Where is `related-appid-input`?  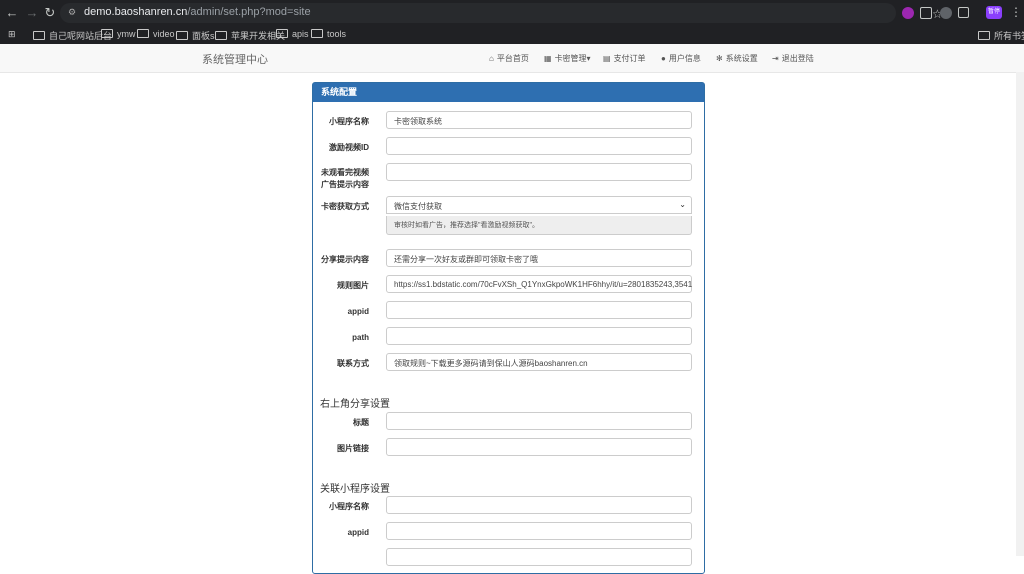
related-appid-input is located at coordinates (539, 531).